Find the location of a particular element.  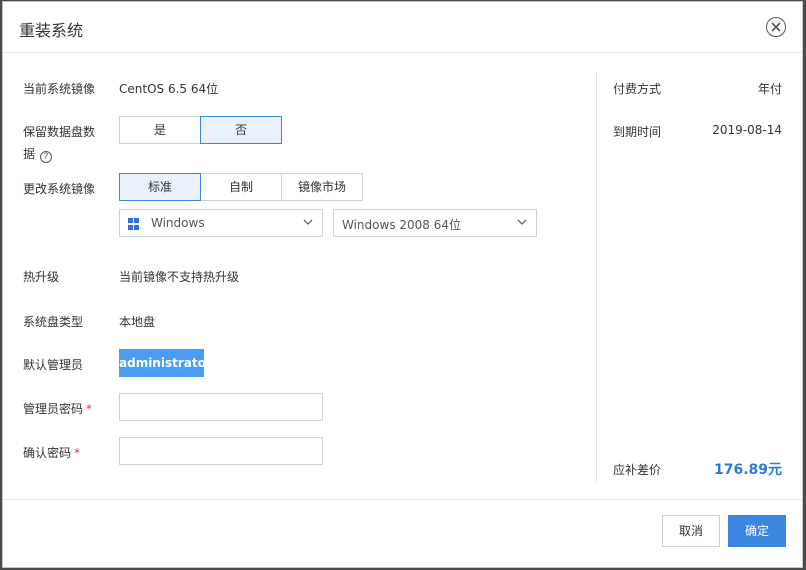

expiry-value: 2019-08-14 is located at coordinates (747, 130).